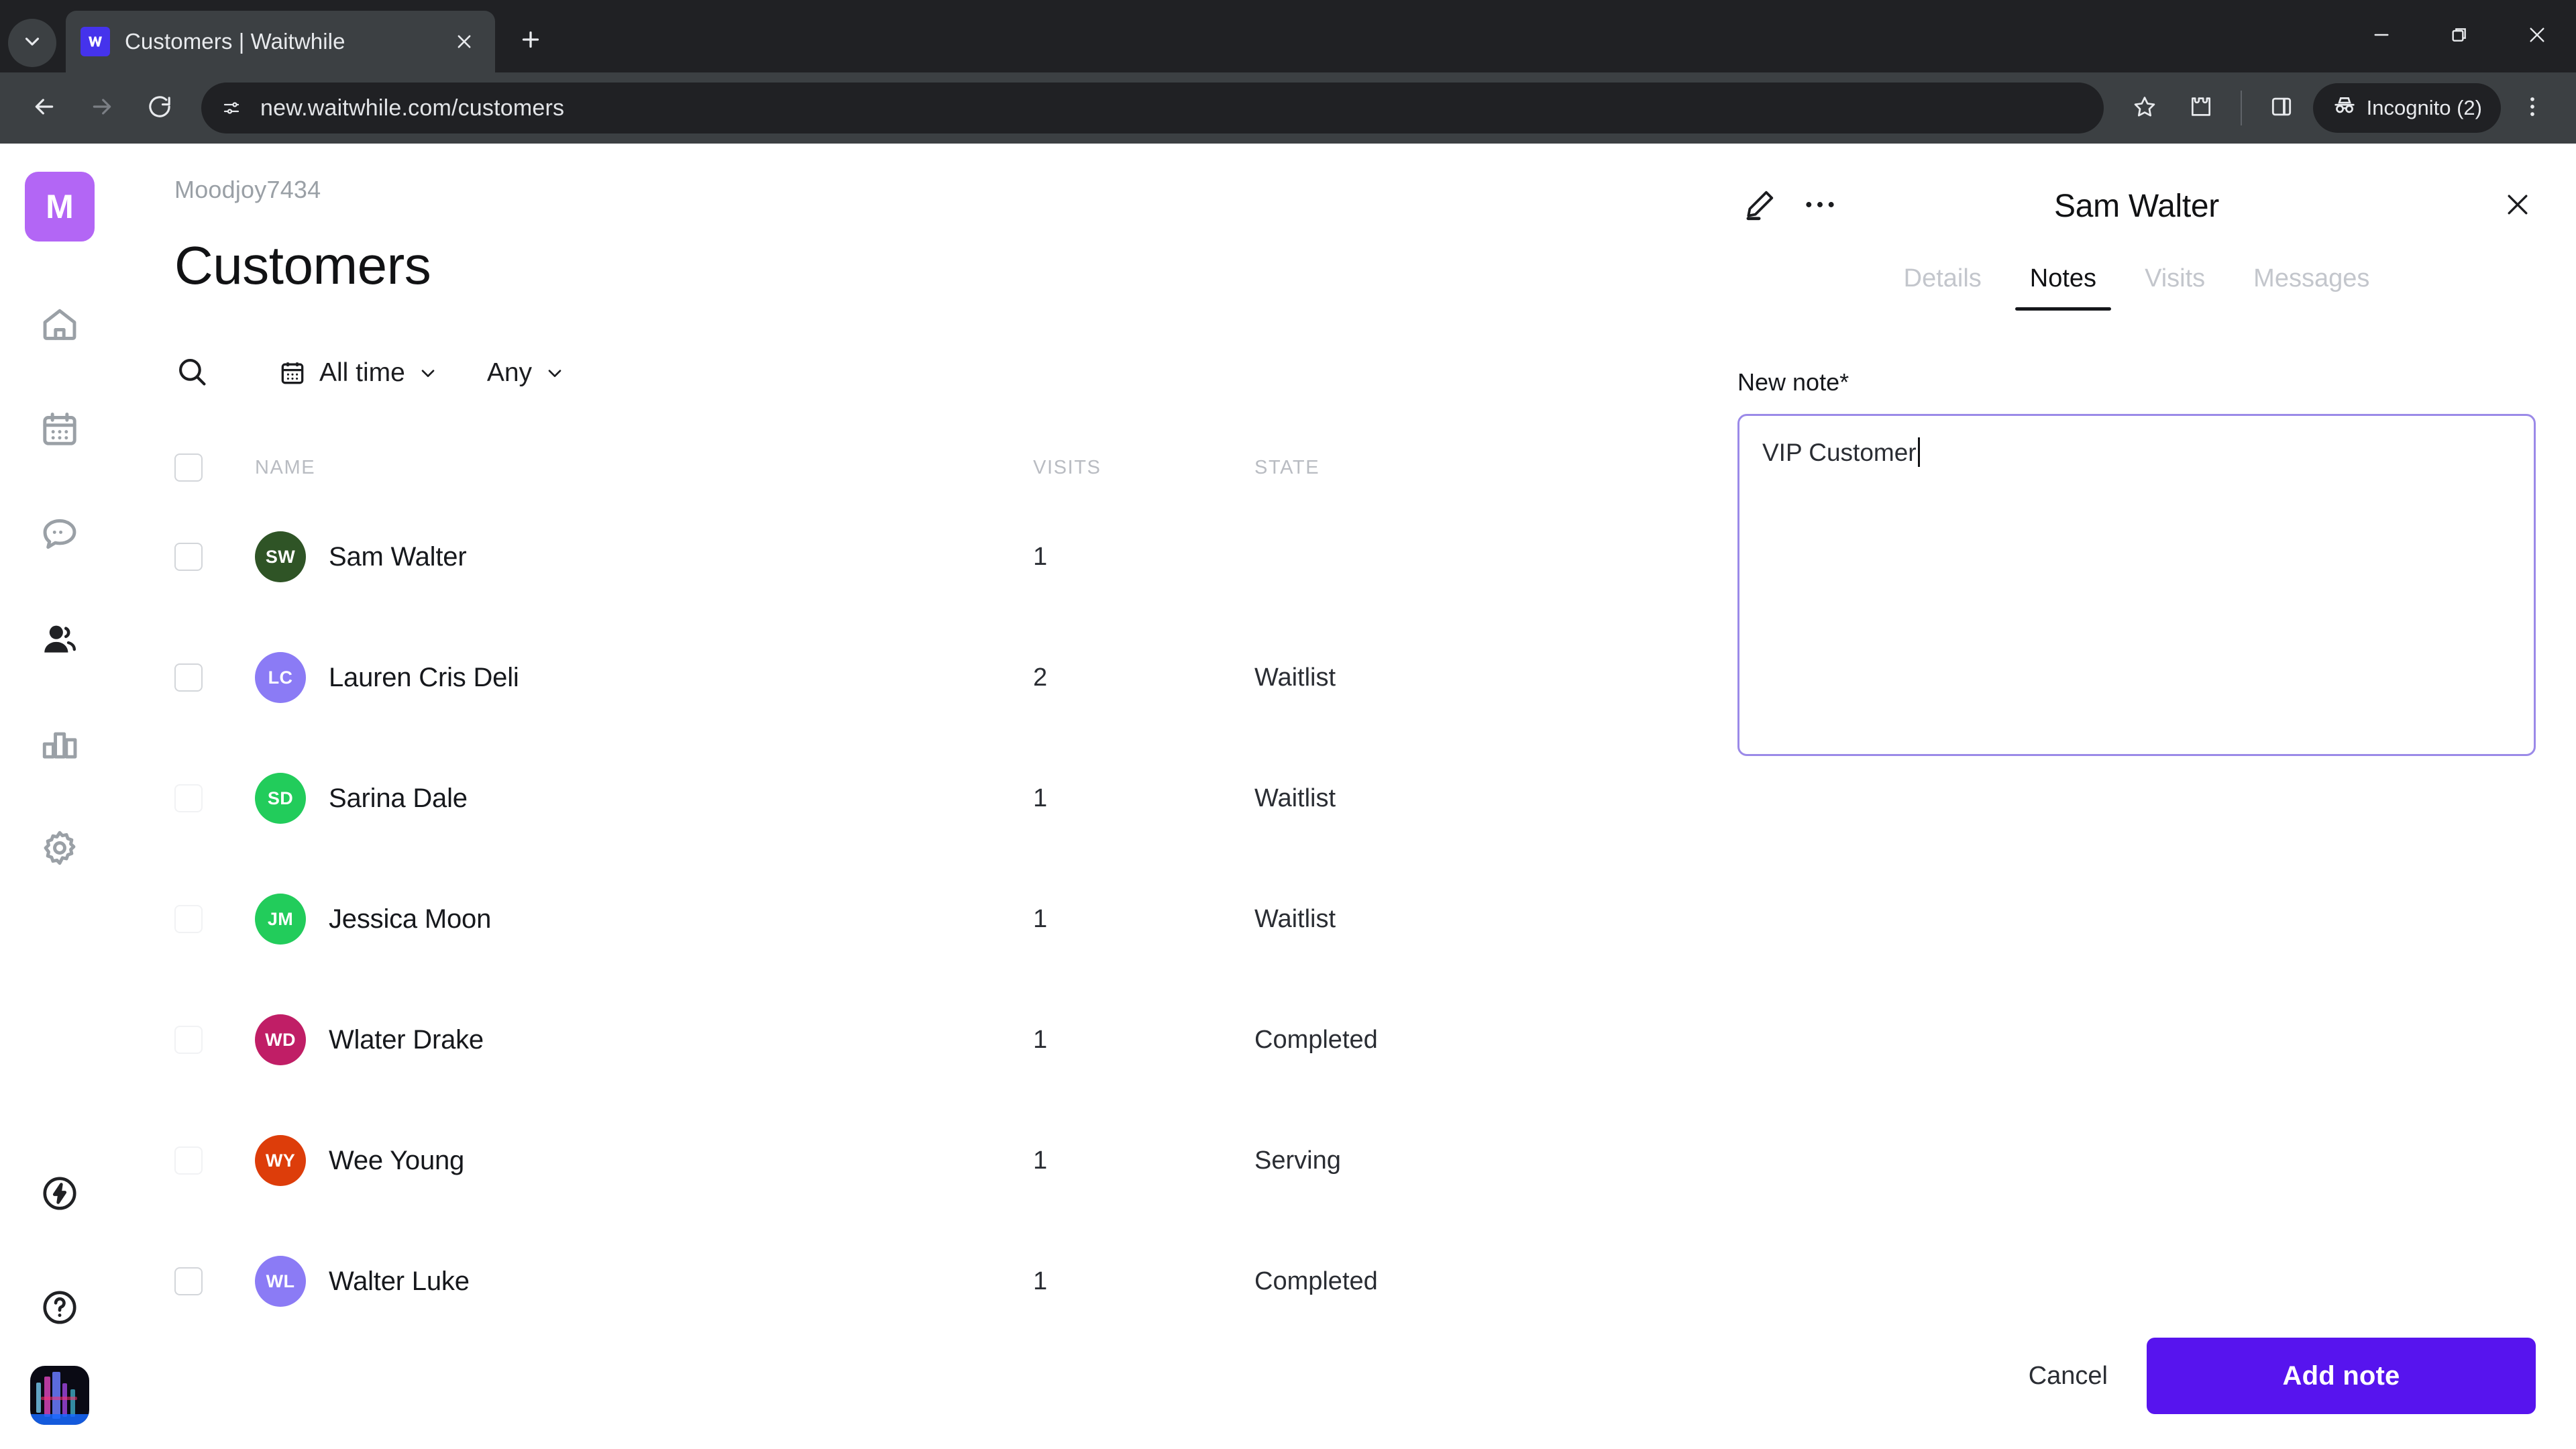 The width and height of the screenshot is (2576, 1449). I want to click on bookmark-button, so click(2144, 108).